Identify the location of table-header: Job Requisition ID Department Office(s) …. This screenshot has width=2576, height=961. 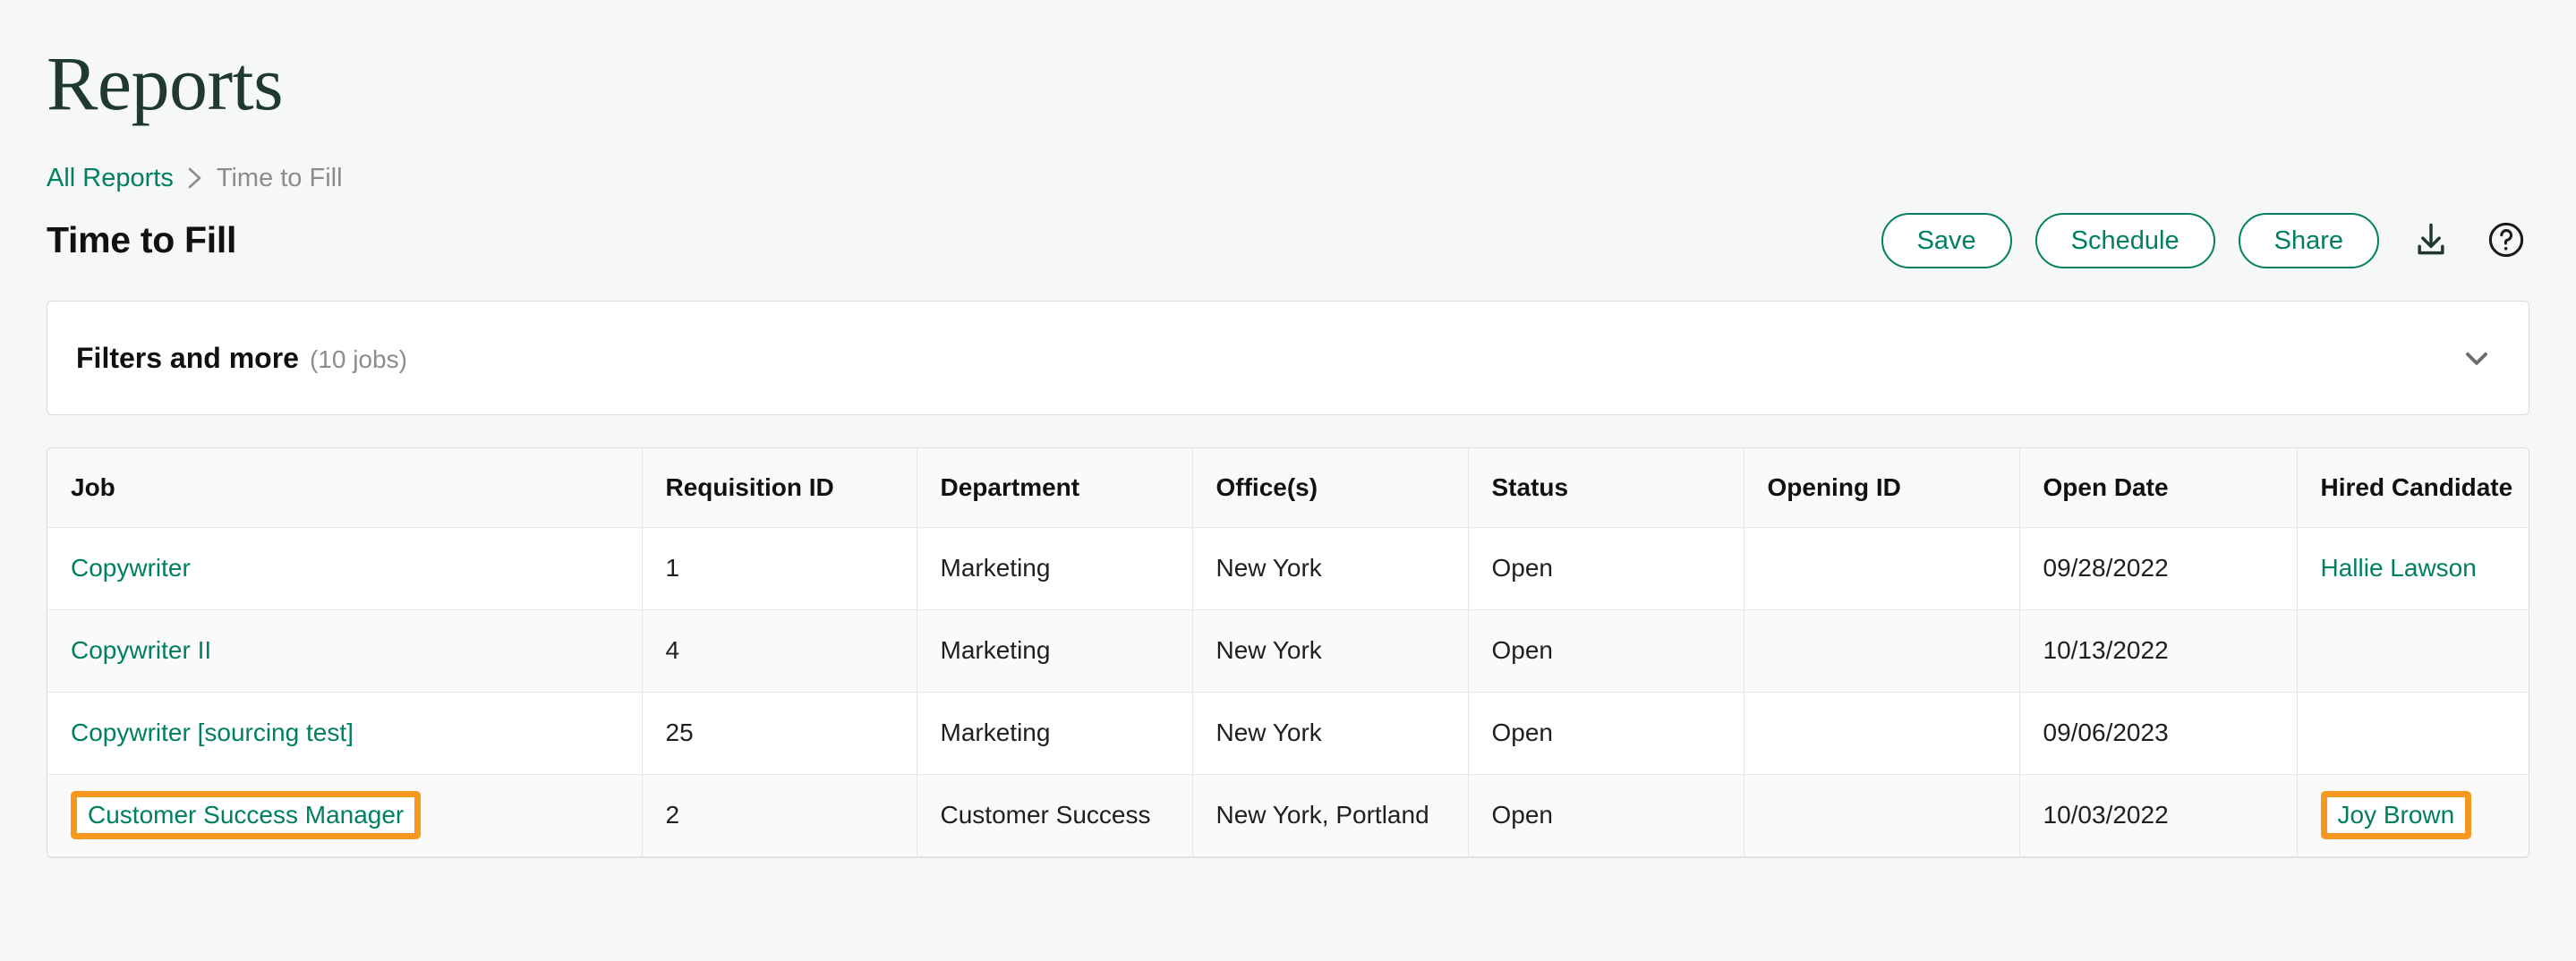
(1288, 488).